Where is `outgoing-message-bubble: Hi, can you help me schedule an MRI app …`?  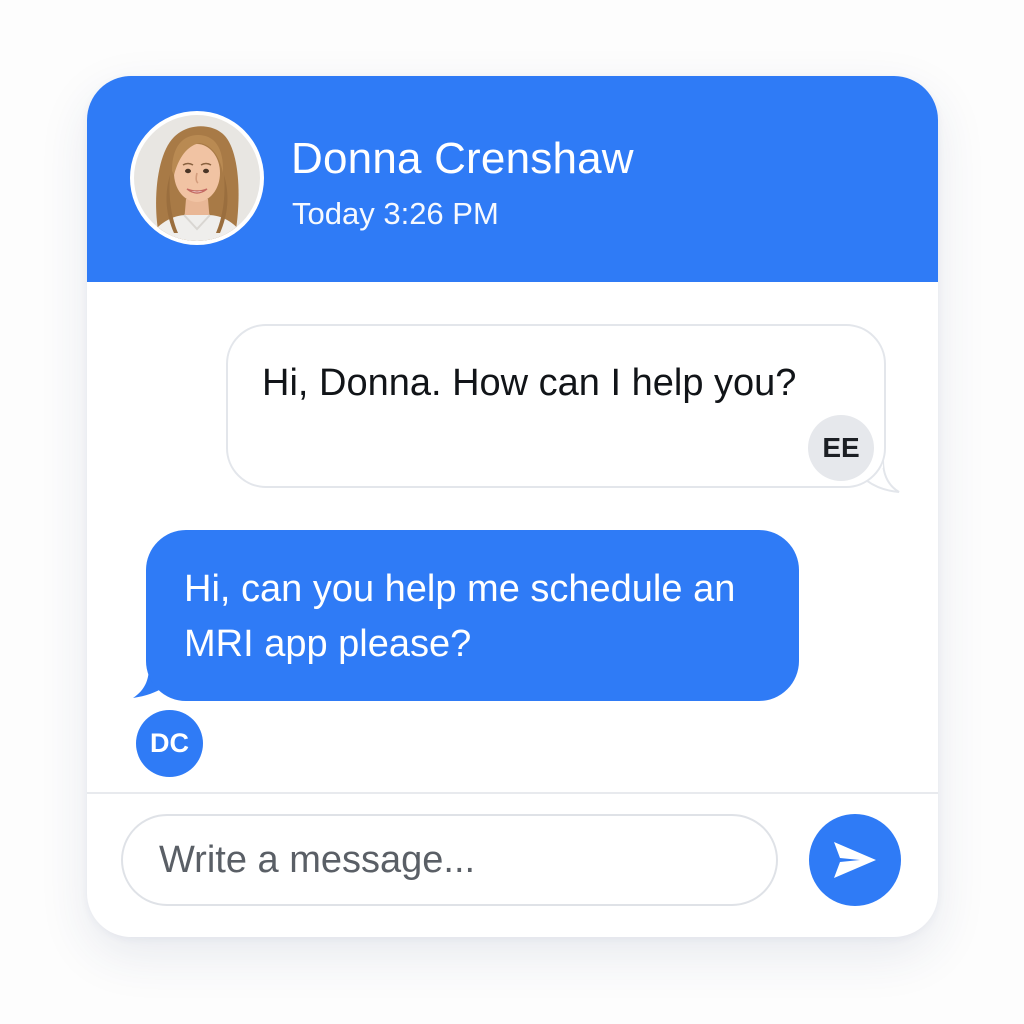 outgoing-message-bubble: Hi, can you help me schedule an MRI app … is located at coordinates (472, 615).